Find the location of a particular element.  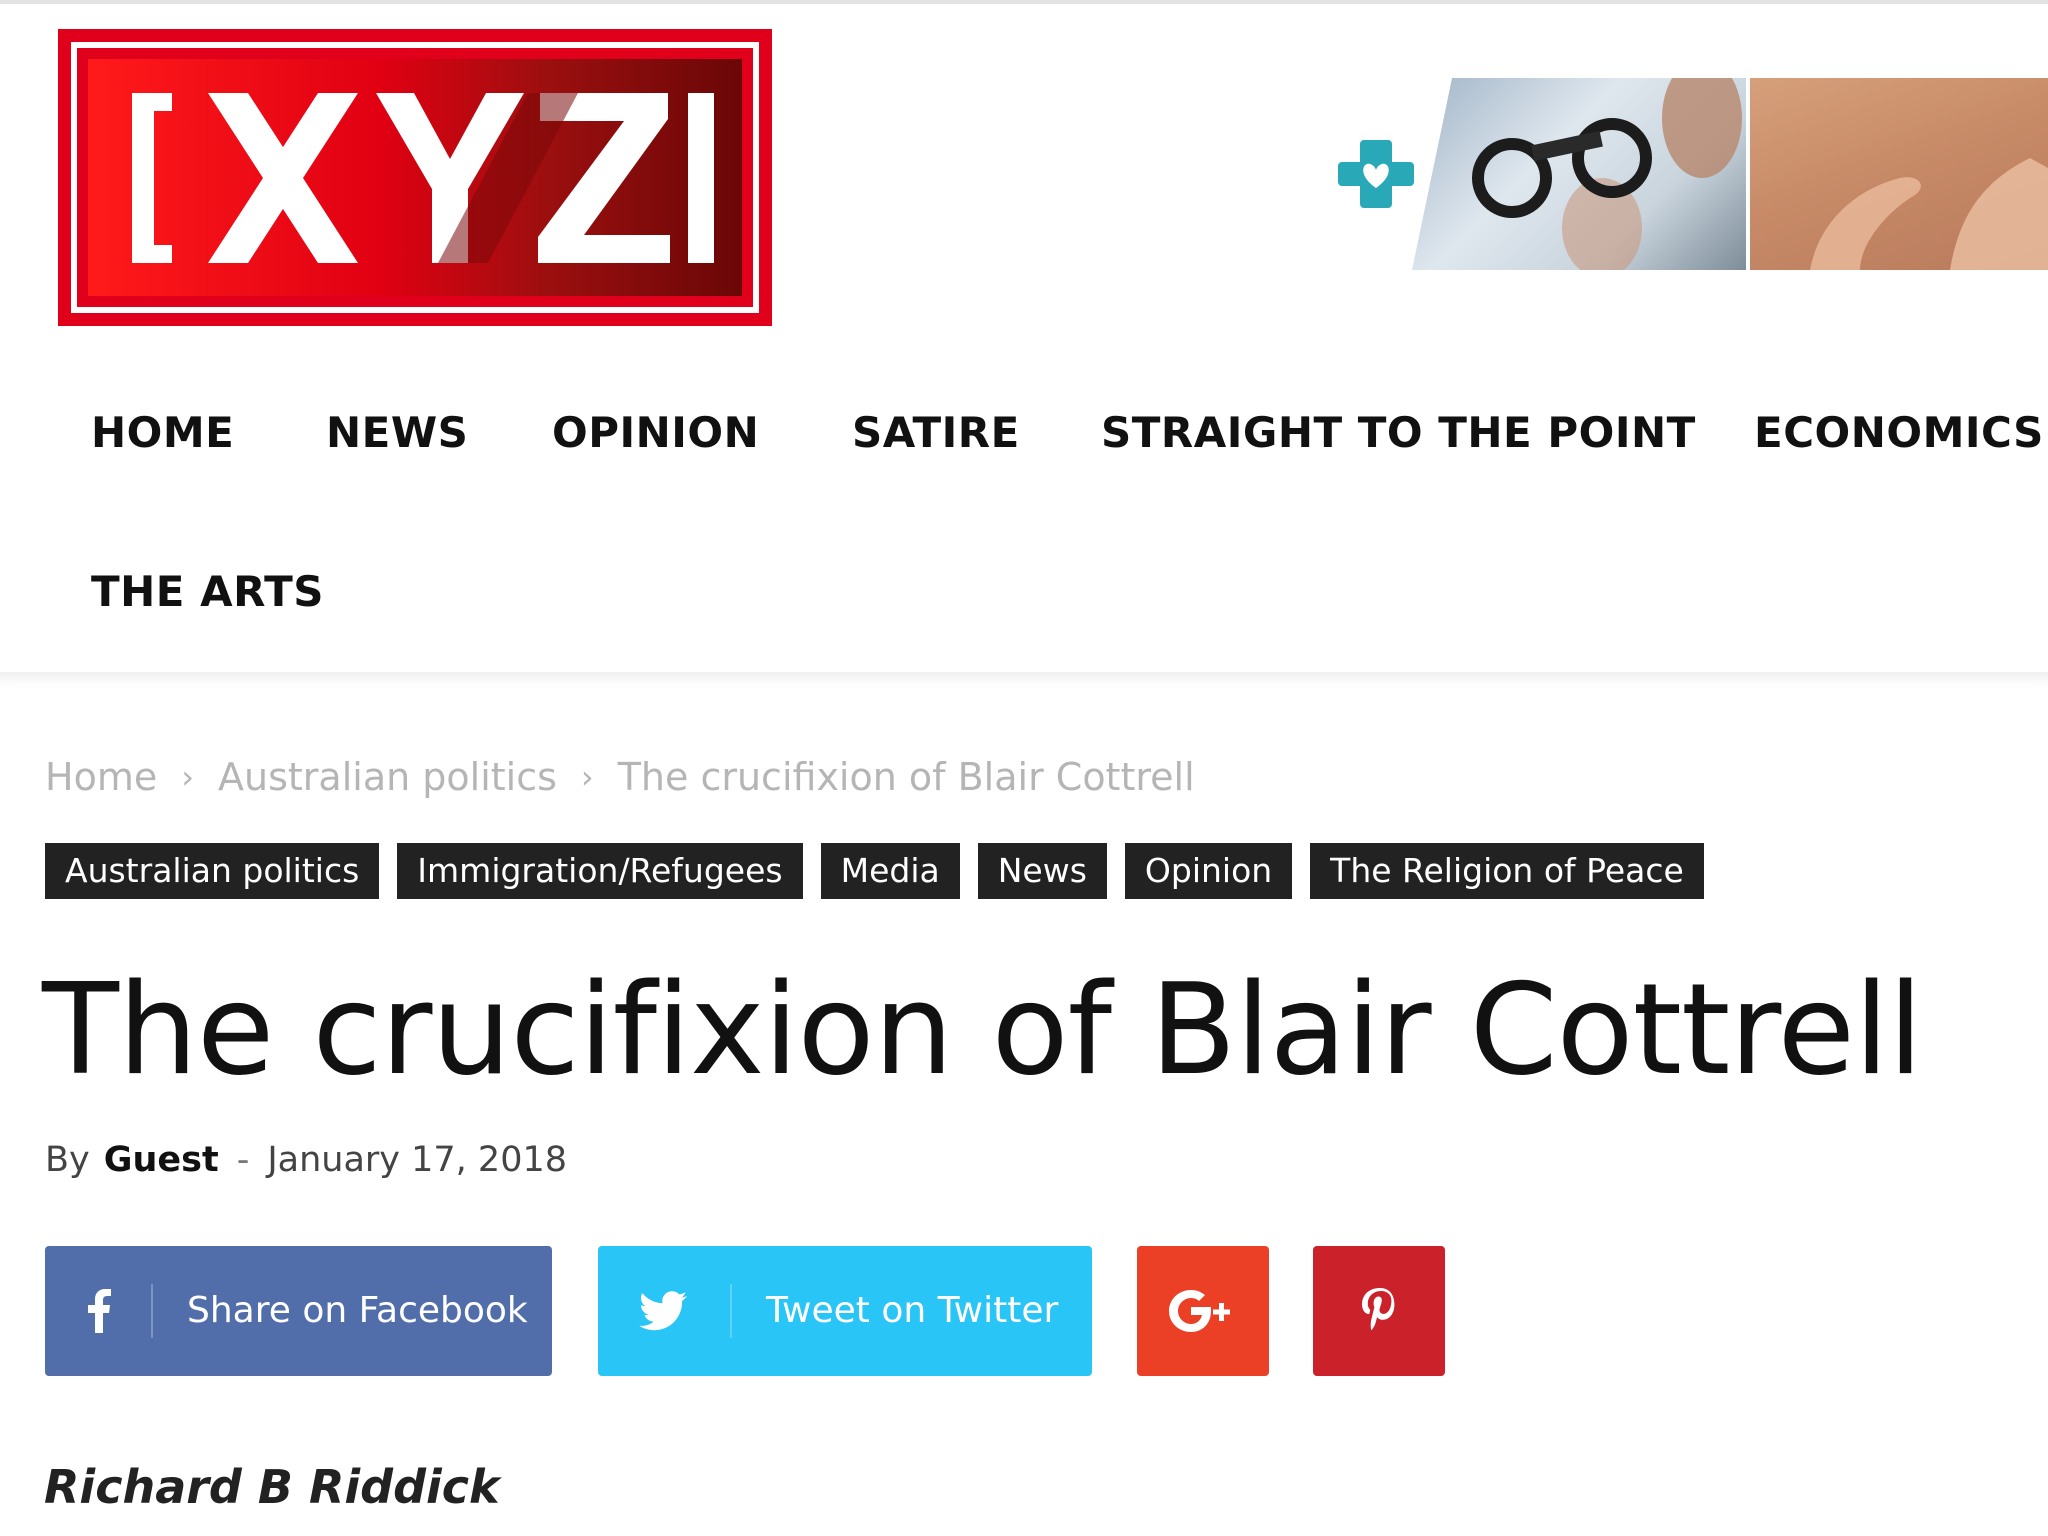

share-twitter-label: Tweet on Twitter is located at coordinates (912, 1310).